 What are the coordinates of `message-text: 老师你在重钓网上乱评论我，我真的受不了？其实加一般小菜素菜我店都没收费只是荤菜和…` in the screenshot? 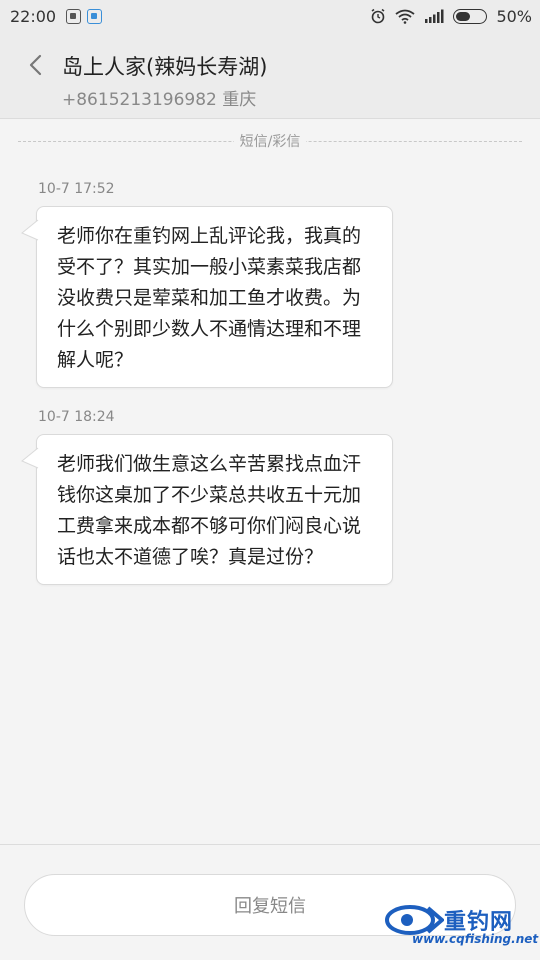 It's located at (209, 298).